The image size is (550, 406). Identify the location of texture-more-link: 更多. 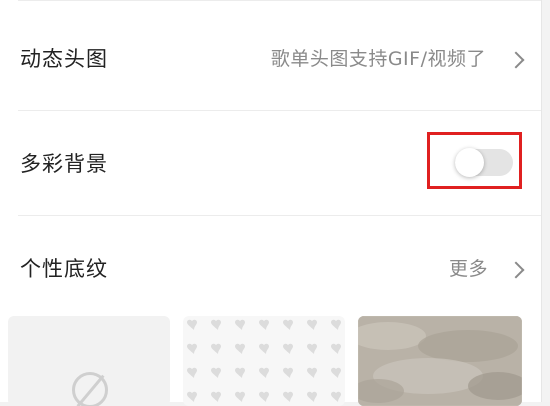
(468, 269).